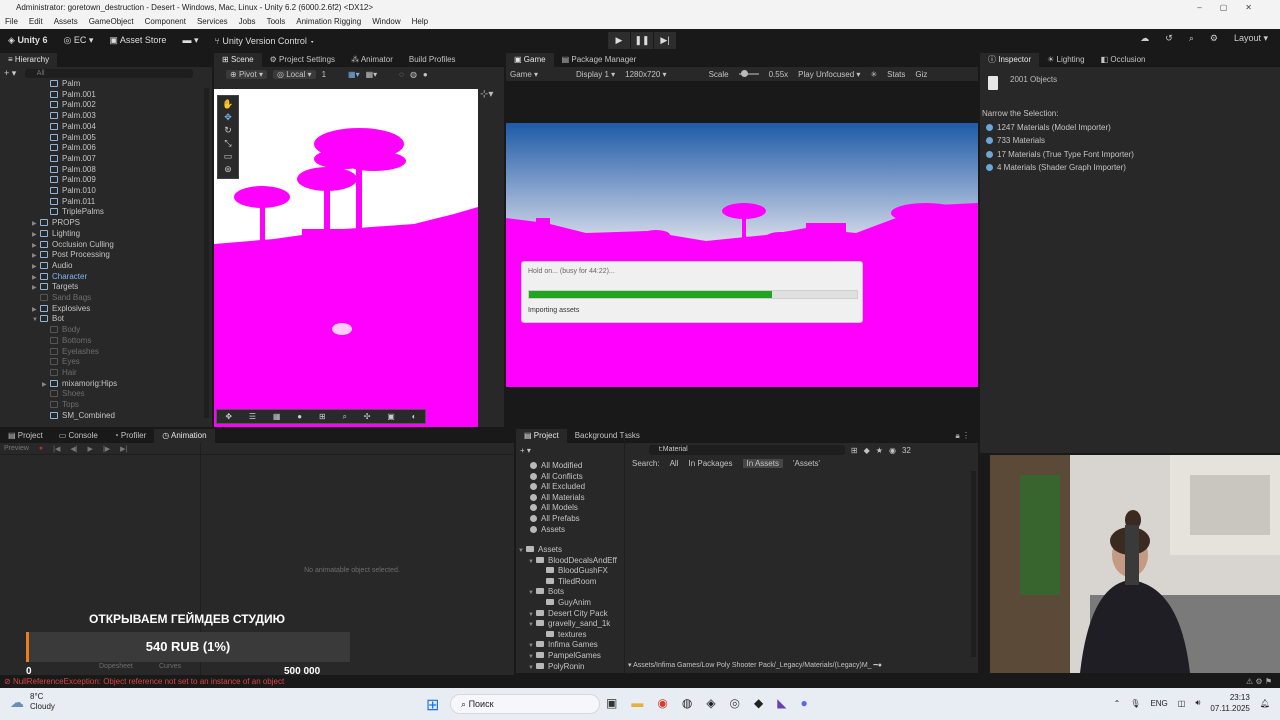 The width and height of the screenshot is (1280, 720). I want to click on hierarchy-row: SM_Combined, so click(78, 416).